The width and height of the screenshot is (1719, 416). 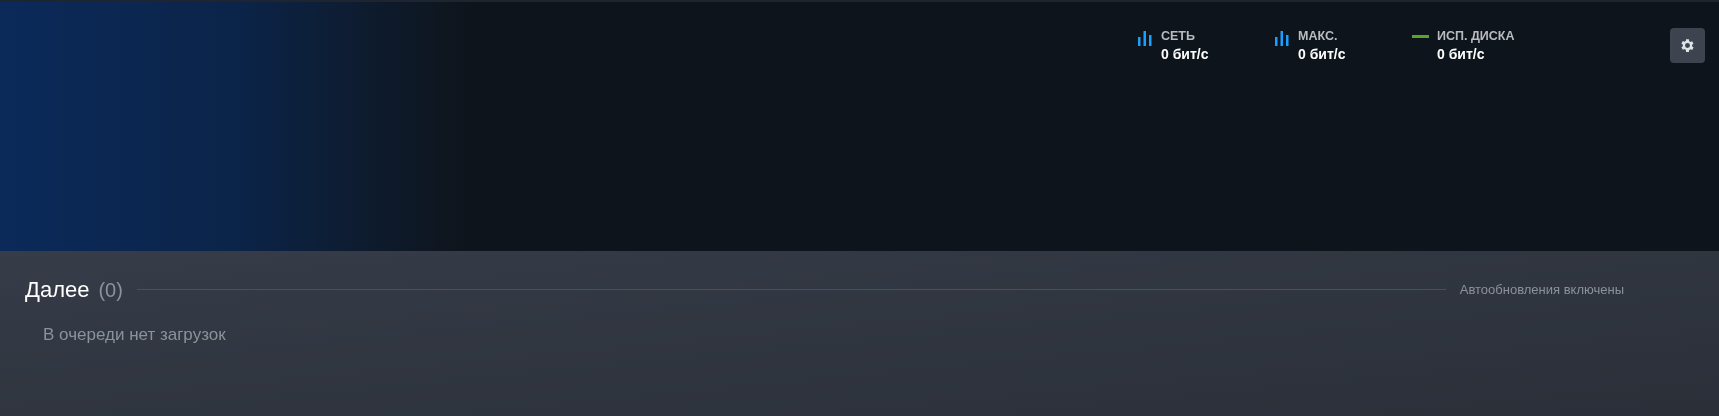 I want to click on settings-button, so click(x=1687, y=45).